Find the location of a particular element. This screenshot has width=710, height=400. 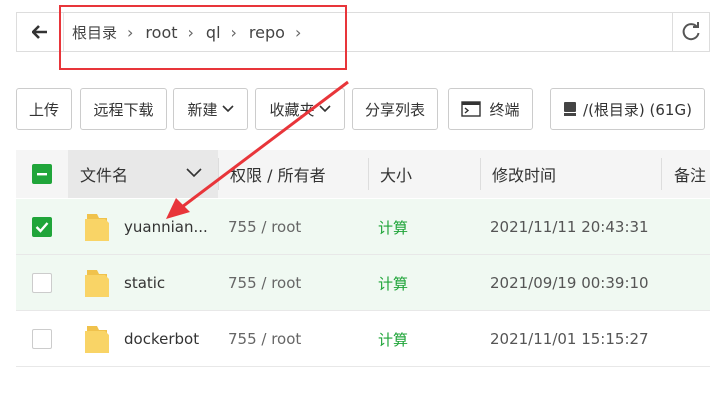

header-size-label: 大小 is located at coordinates (396, 175).